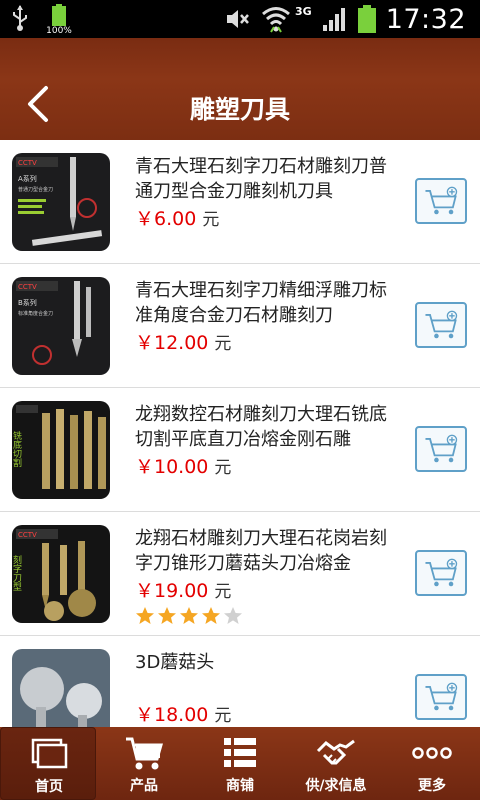 The width and height of the screenshot is (480, 800). Describe the element at coordinates (262, 303) in the screenshot. I see `product-name: 青石大理石刻字刀精细浮雕刀标准角度合金刀石材雕刻刀` at that location.